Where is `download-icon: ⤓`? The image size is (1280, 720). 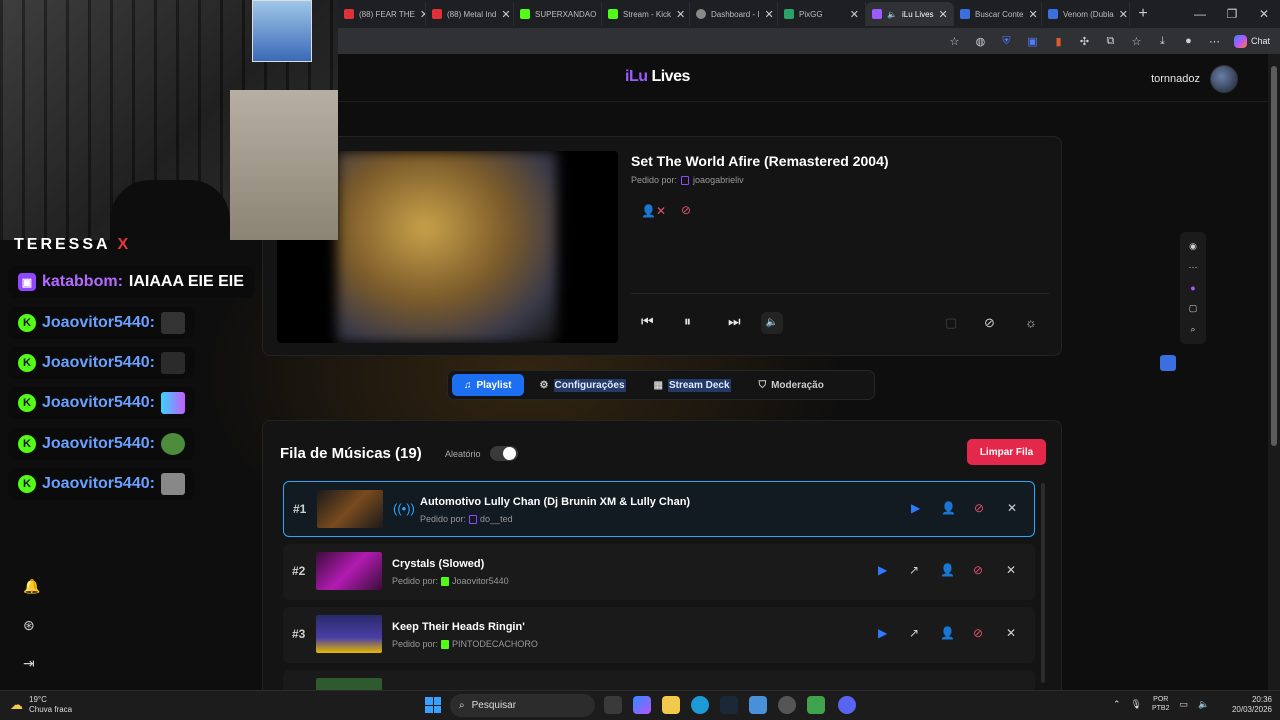
download-icon: ⤓ is located at coordinates (1162, 41).